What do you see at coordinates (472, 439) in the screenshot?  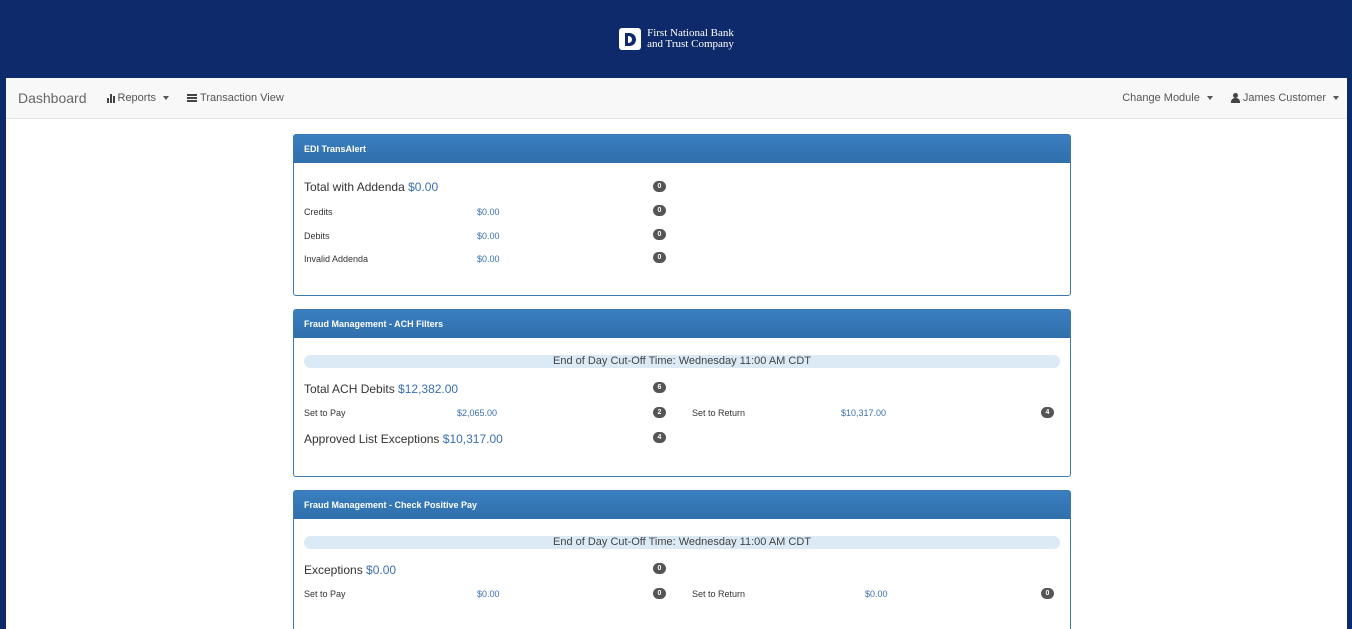 I see `ach-approved-amount: $10,317.00` at bounding box center [472, 439].